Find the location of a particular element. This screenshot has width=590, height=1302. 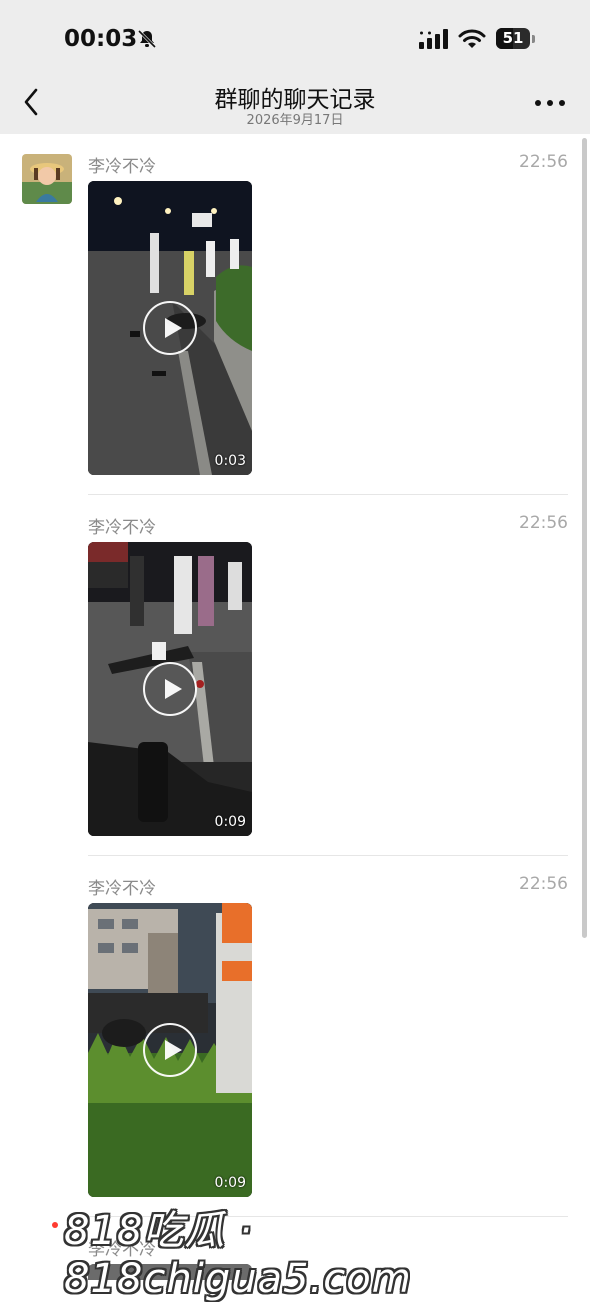

avatar is located at coordinates (47, 179).